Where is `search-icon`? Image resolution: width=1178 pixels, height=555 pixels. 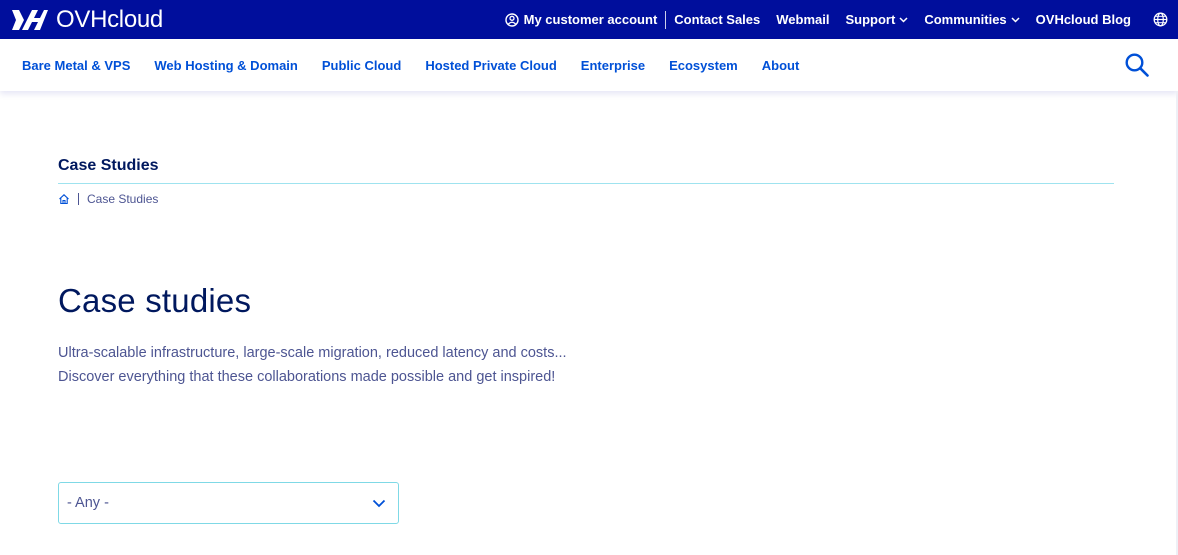
search-icon is located at coordinates (1137, 65).